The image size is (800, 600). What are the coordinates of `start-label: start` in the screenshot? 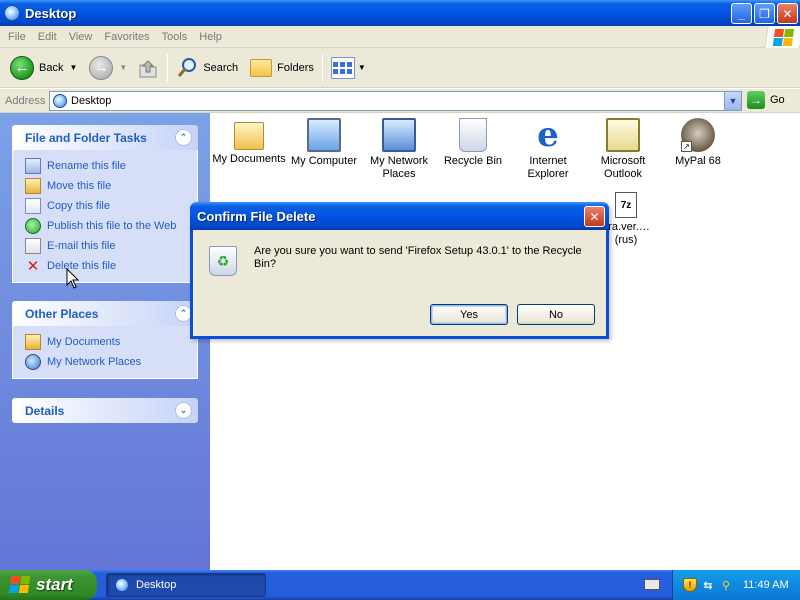 It's located at (54, 584).